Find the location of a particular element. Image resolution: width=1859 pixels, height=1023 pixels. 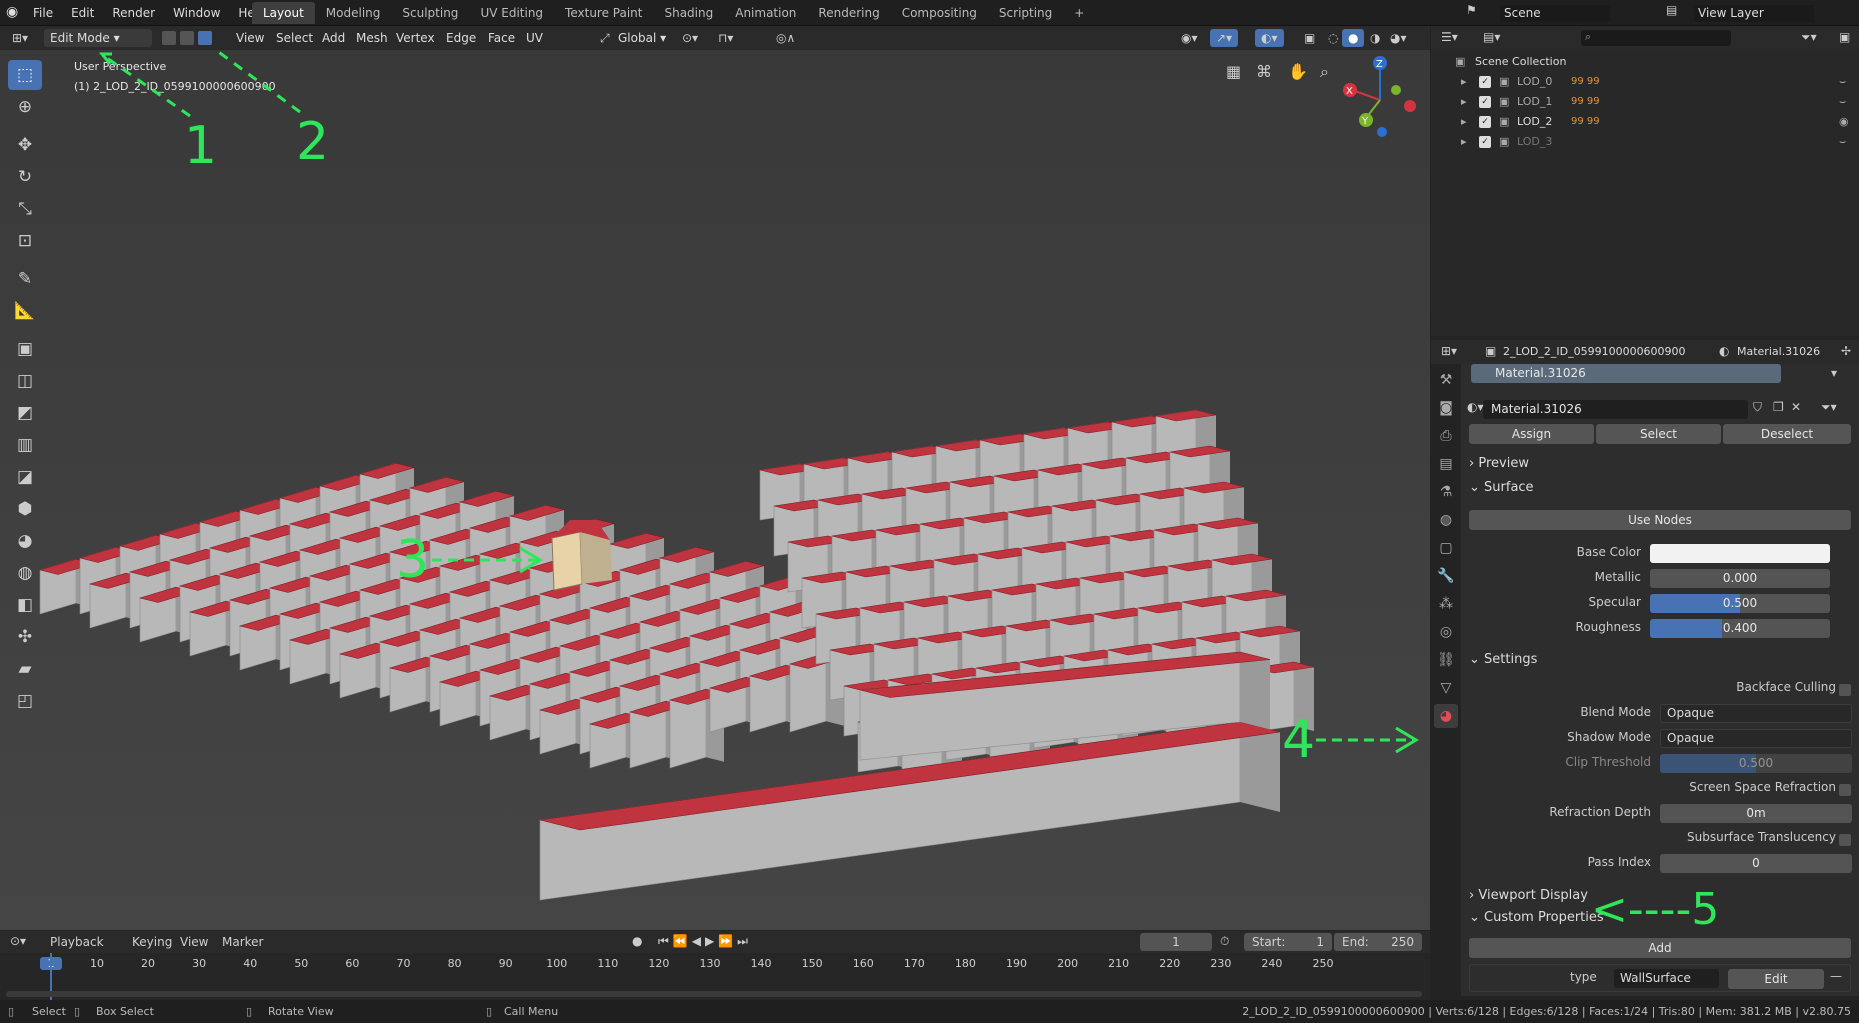

poly-build-tool-icon: ⬢ is located at coordinates (25, 509).